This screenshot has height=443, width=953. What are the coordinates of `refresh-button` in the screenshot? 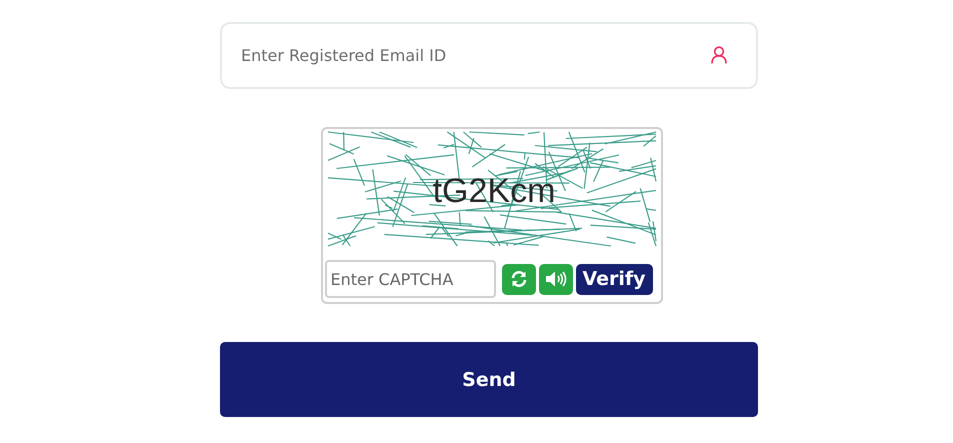 It's located at (519, 279).